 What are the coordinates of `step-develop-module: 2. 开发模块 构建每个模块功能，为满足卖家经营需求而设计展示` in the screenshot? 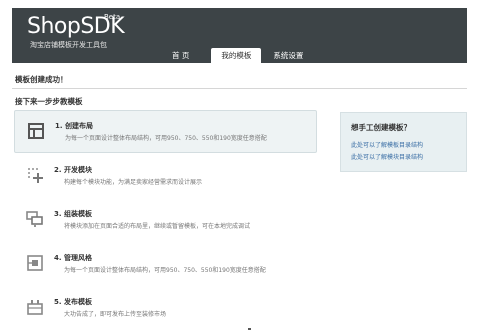 It's located at (165, 176).